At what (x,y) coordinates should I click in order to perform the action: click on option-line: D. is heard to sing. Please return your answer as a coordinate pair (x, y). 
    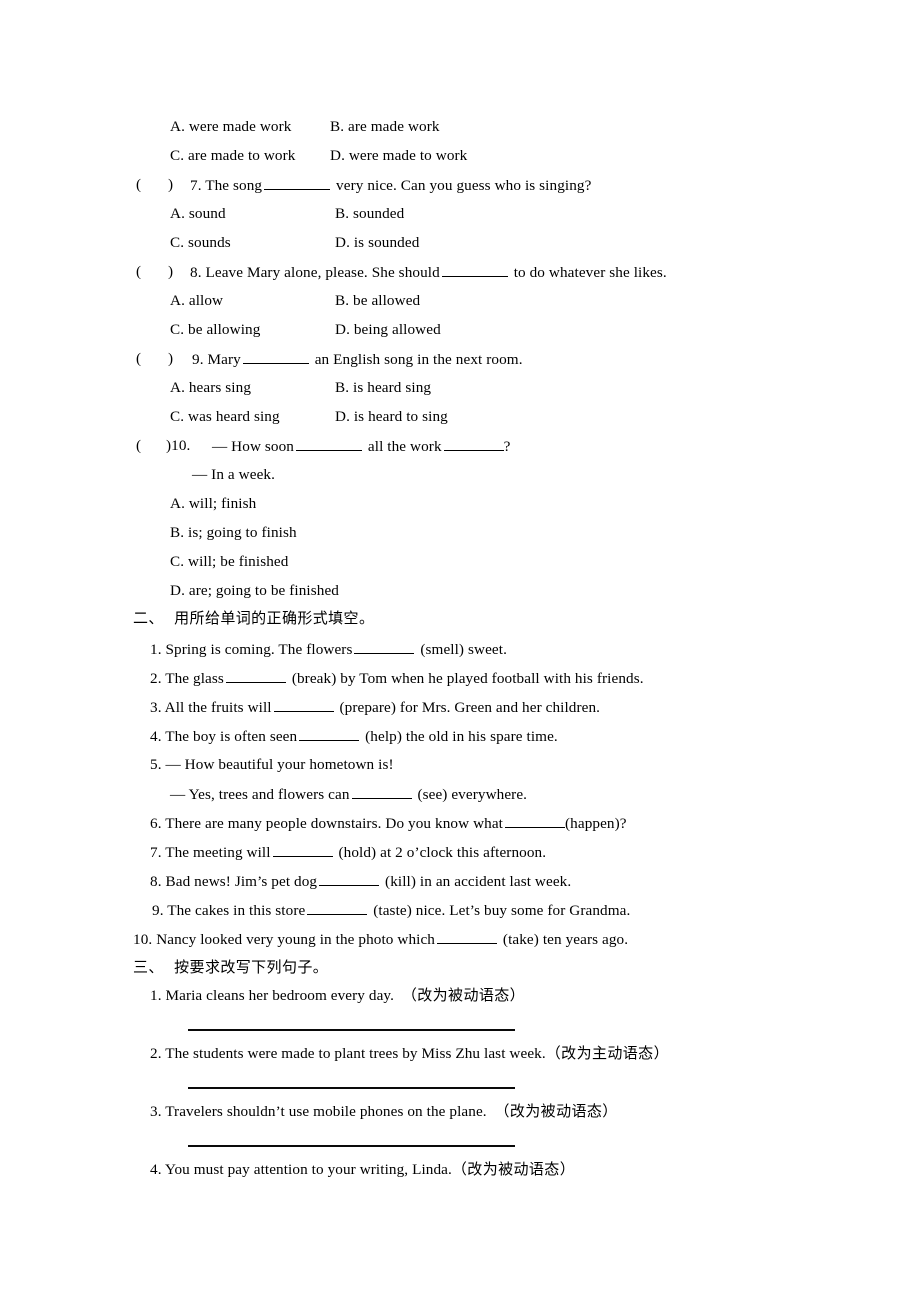
    Looking at the image, I should click on (391, 416).